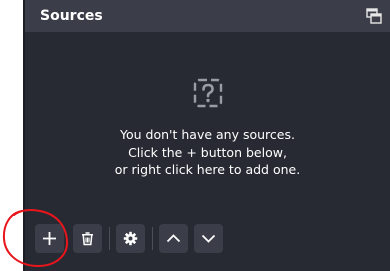 This screenshot has width=390, height=271. I want to click on unknown-source-icon, so click(208, 93).